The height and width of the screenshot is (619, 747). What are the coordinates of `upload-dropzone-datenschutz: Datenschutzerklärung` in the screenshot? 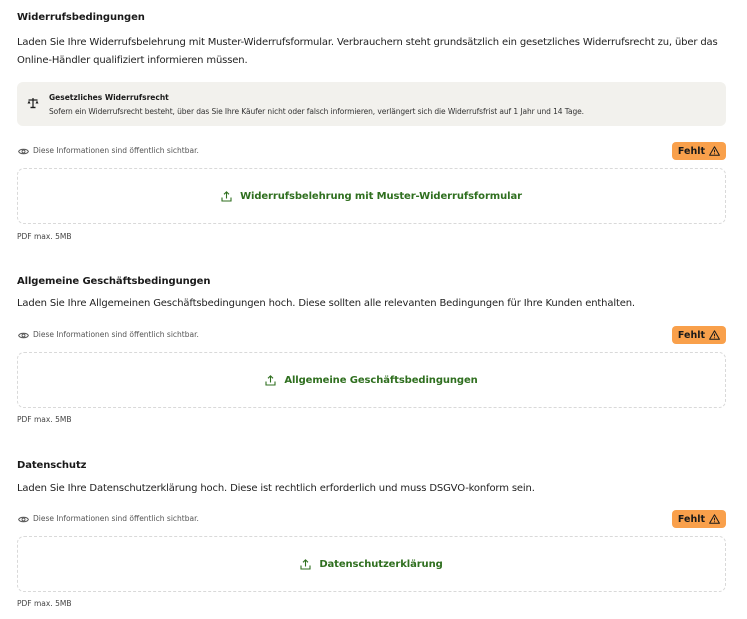 It's located at (371, 564).